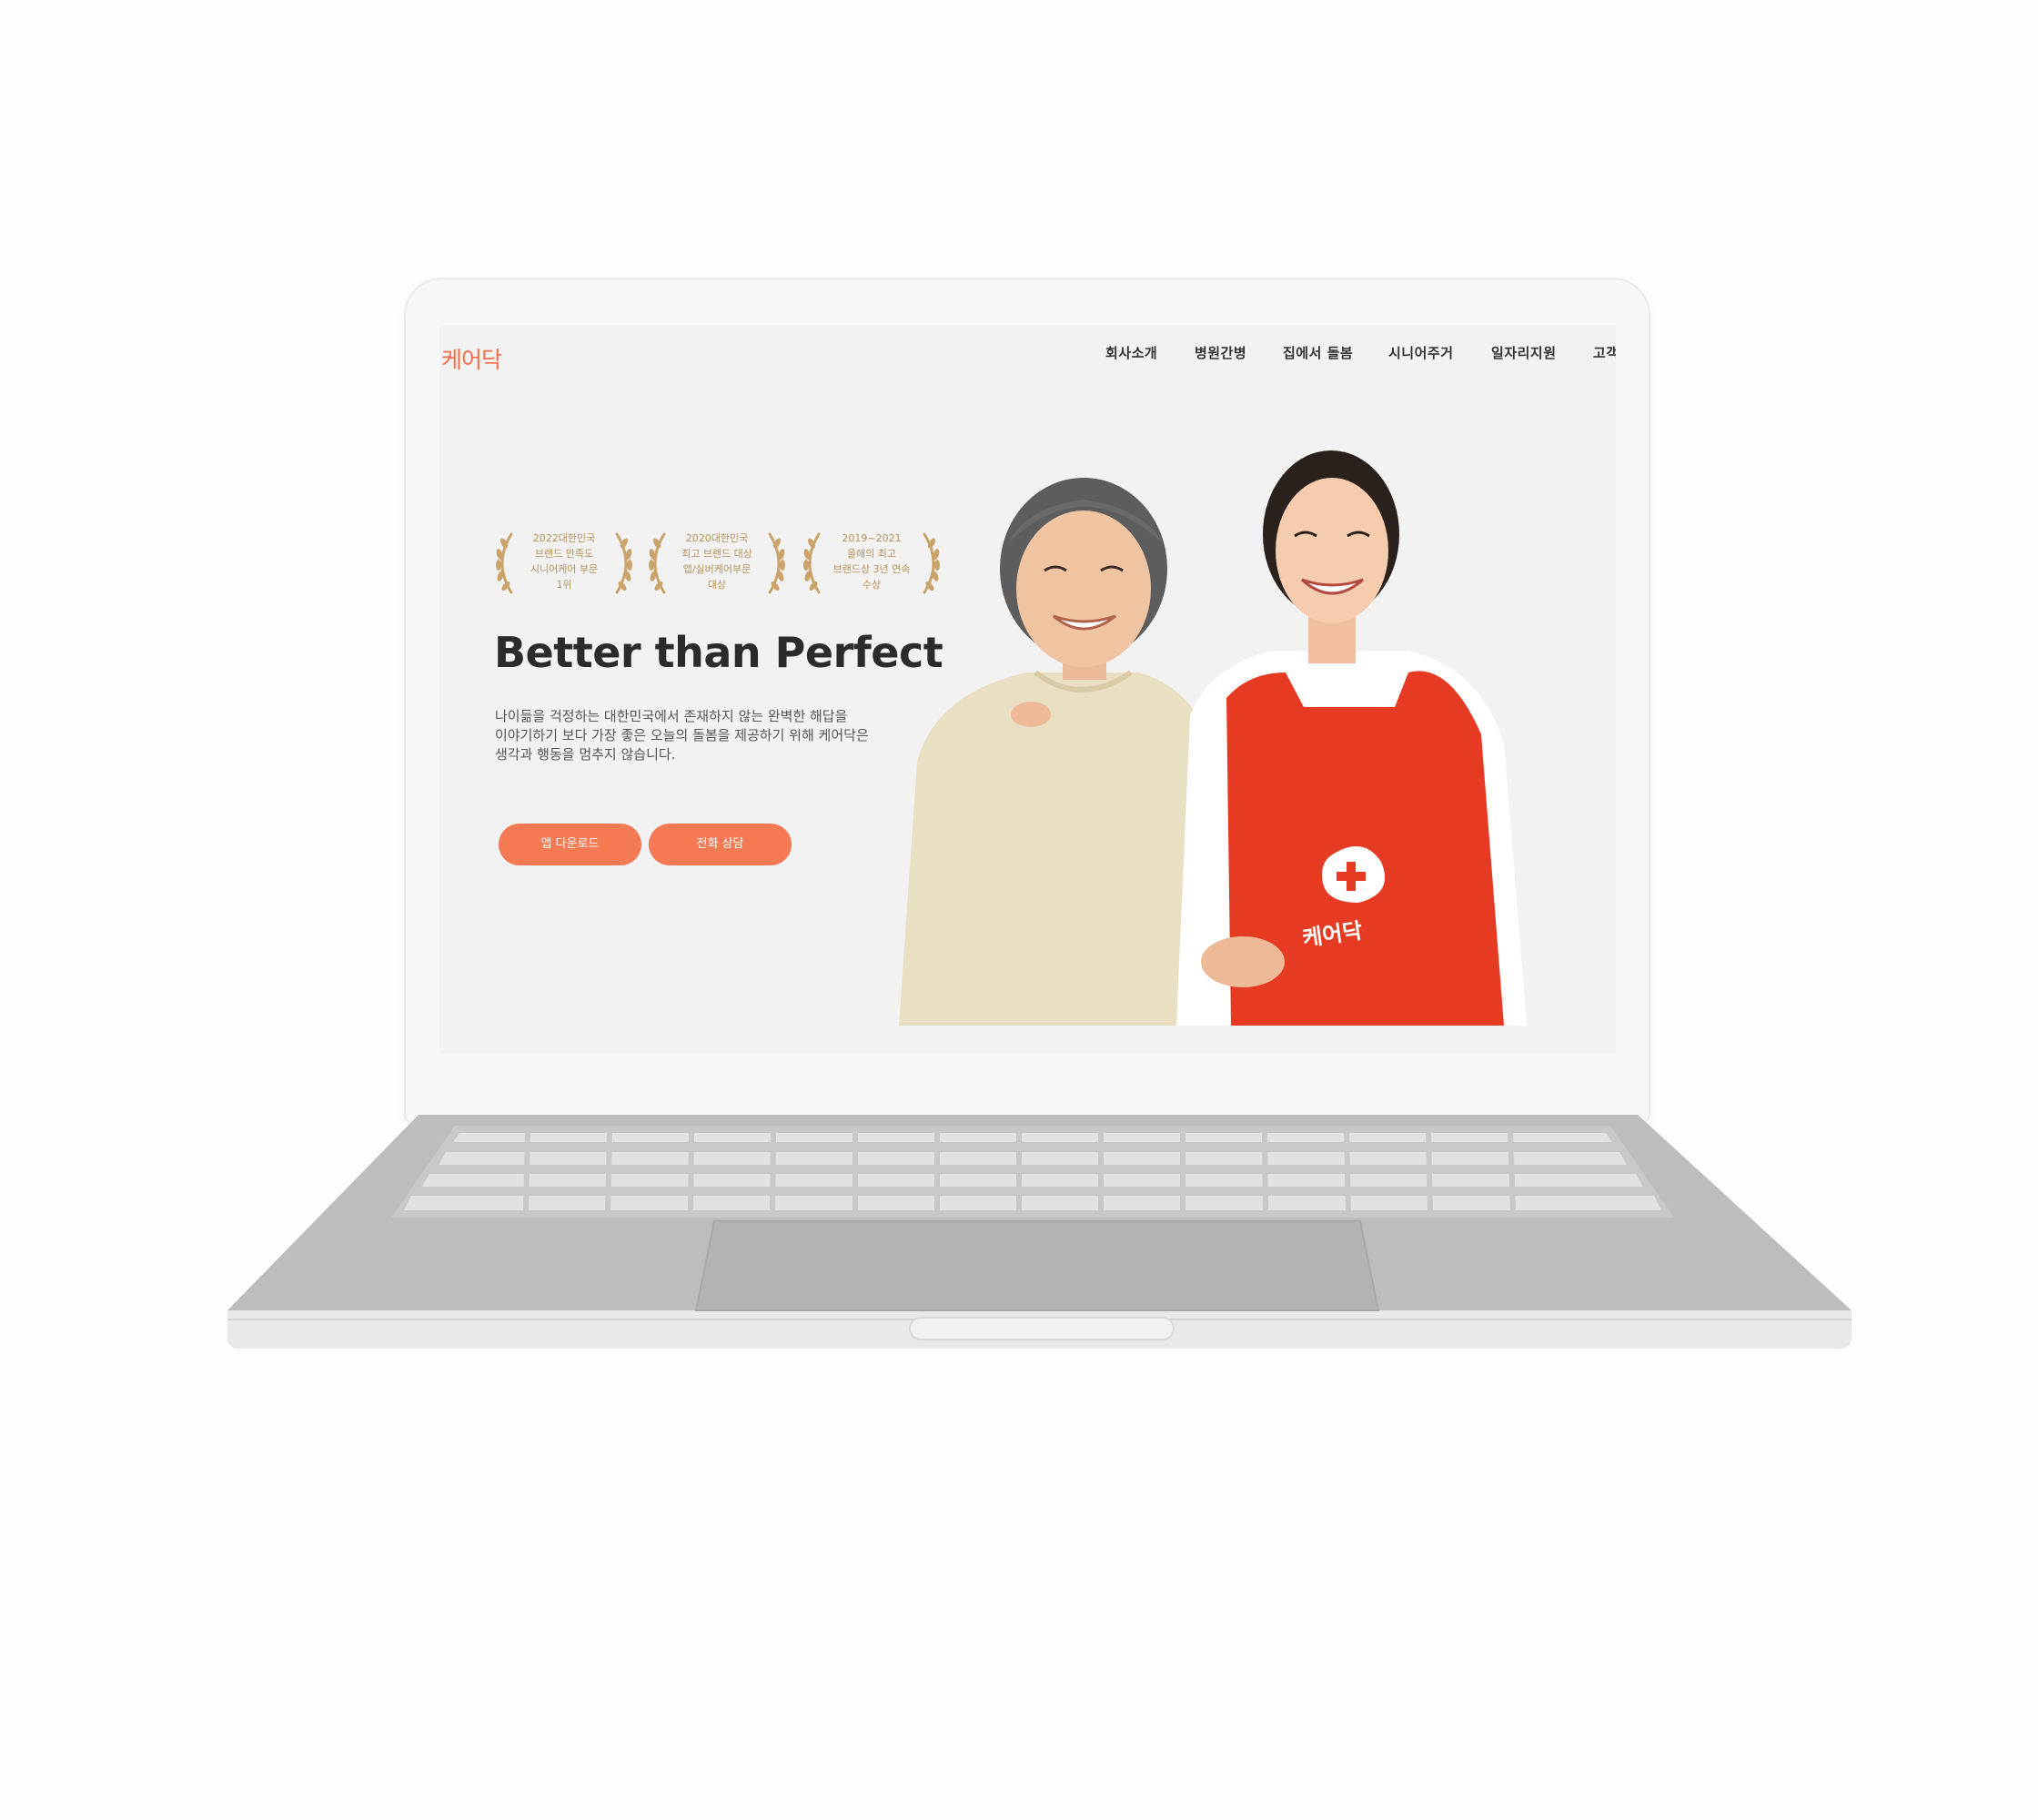 Image resolution: width=2038 pixels, height=1820 pixels. Describe the element at coordinates (682, 735) in the screenshot. I see `hero-description-line: 이야기하기 보다 가장 좋은 오늘의 돌봄을 제공하기 위해 케어닥은` at that location.